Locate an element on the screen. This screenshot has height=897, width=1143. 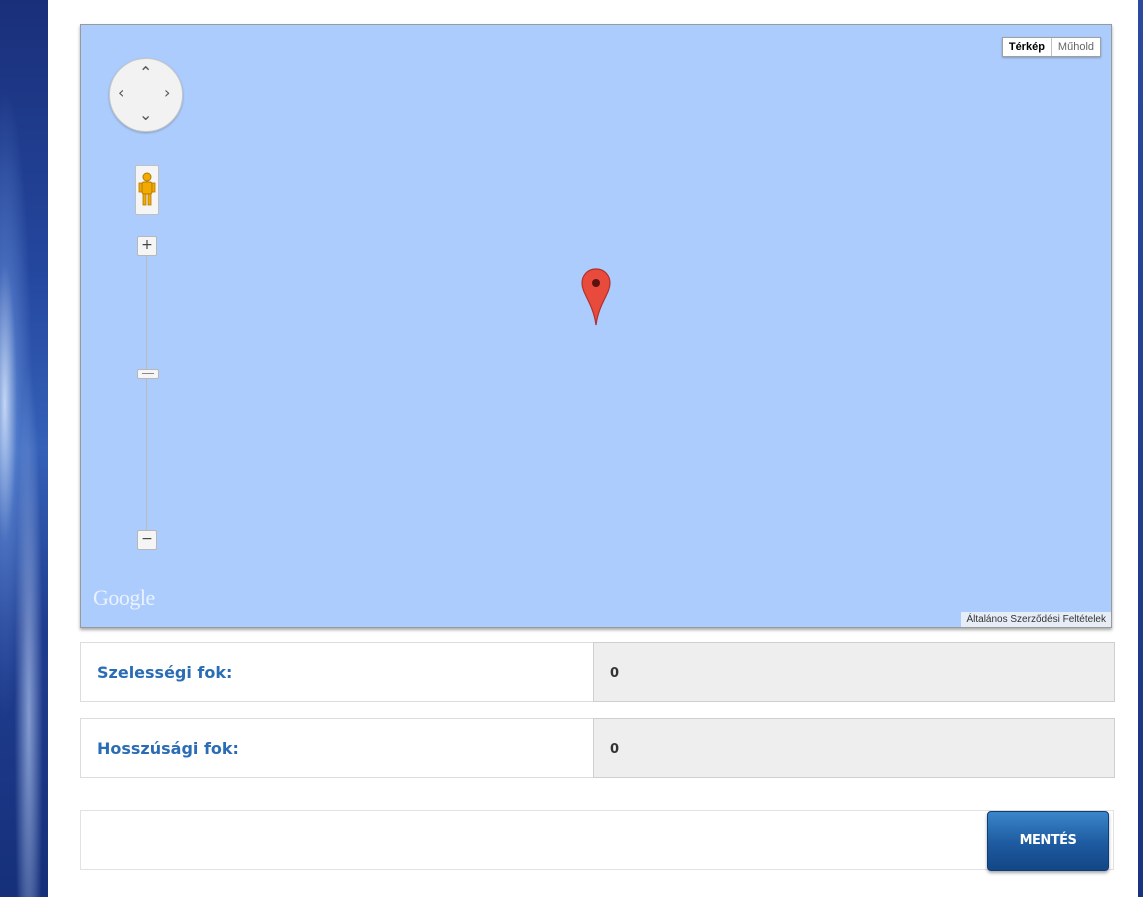
map-type-map-button: Térkép is located at coordinates (1027, 47).